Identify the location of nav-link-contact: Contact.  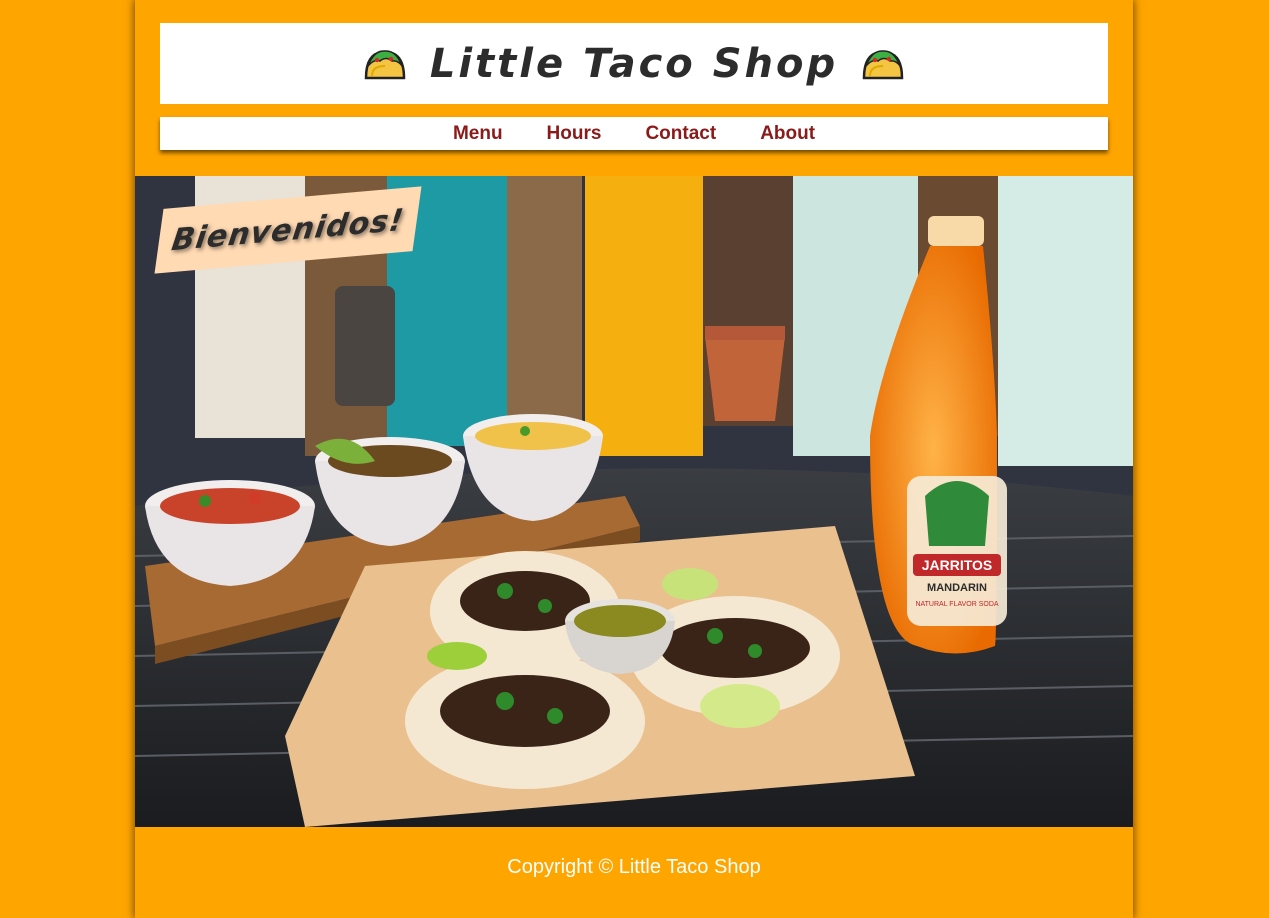
(680, 134).